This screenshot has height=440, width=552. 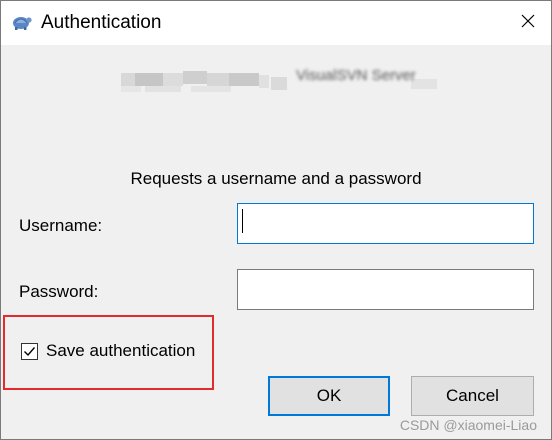 I want to click on text-caret, so click(x=242, y=221).